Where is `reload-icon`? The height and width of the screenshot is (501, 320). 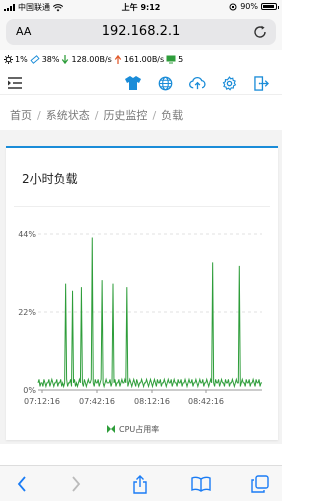 reload-icon is located at coordinates (260, 32).